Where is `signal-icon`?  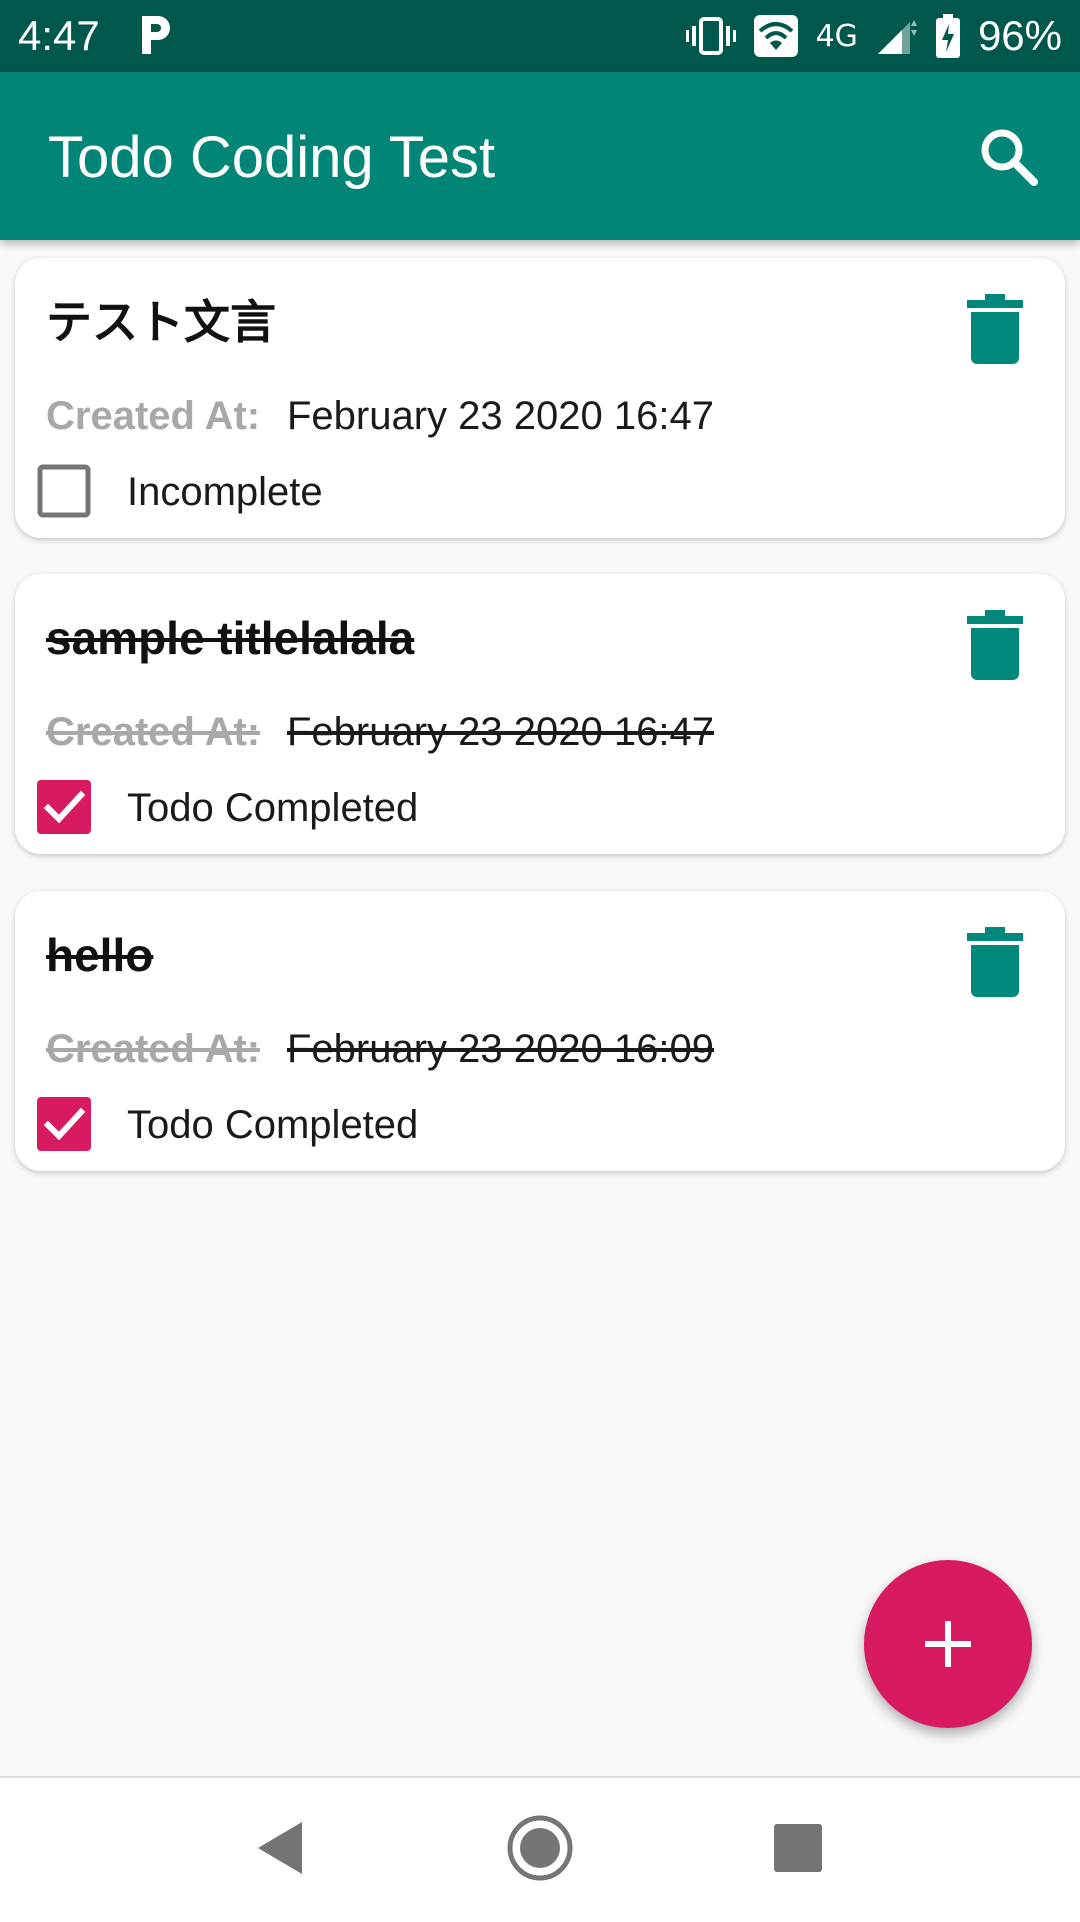
signal-icon is located at coordinates (897, 37).